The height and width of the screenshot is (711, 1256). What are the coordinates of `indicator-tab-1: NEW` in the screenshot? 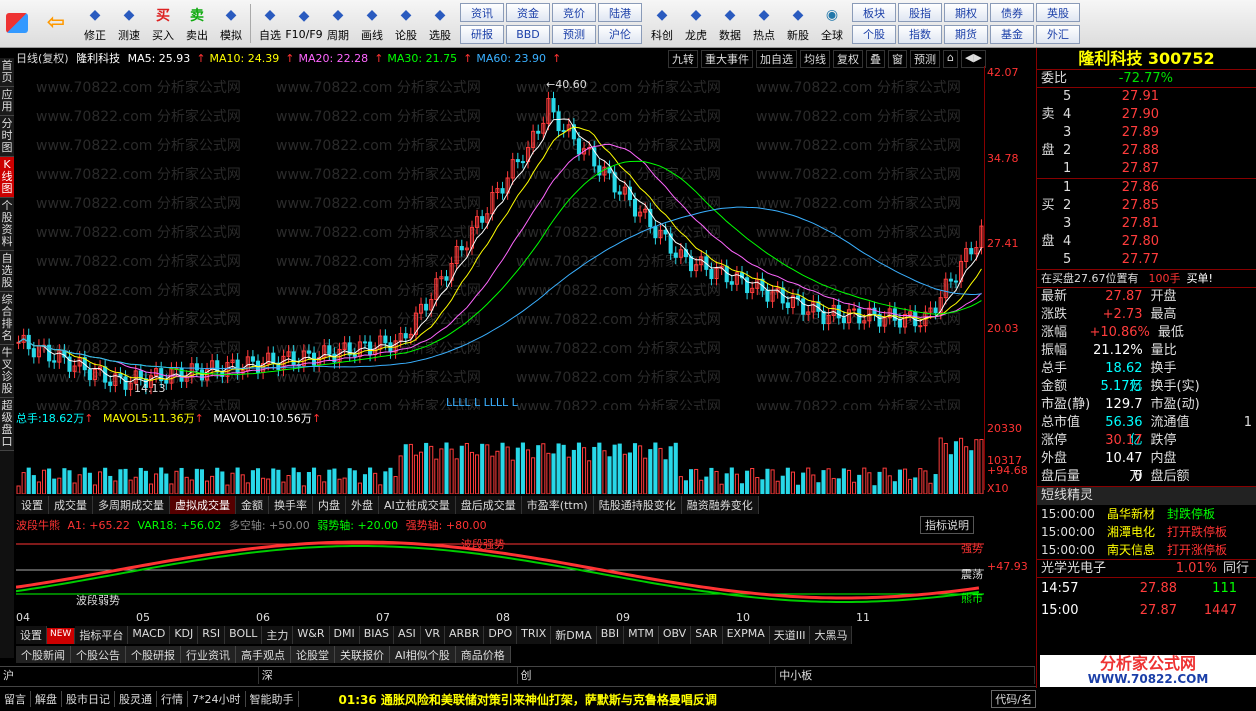 It's located at (61, 636).